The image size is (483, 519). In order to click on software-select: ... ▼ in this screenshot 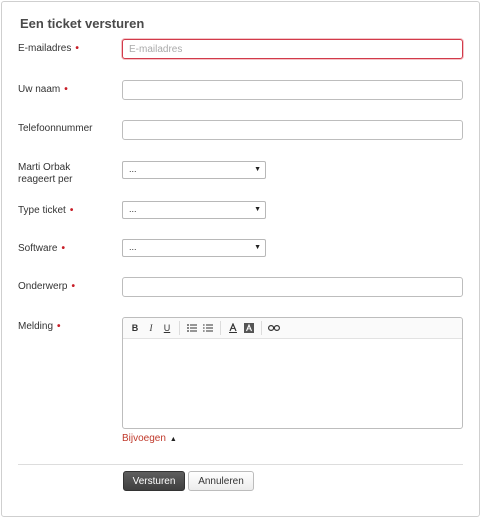, I will do `click(194, 248)`.